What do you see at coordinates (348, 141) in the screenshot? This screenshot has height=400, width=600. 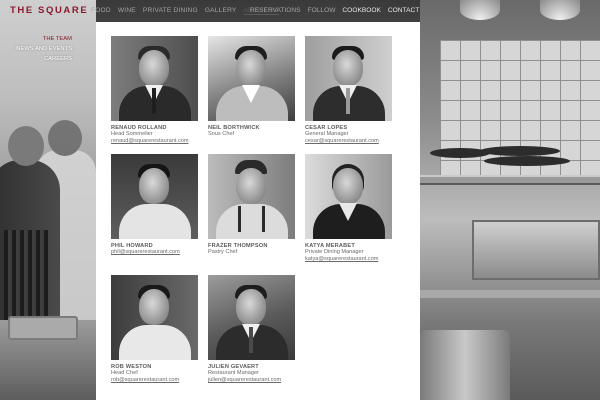 I see `team-member-email-link: cesar@squarerestaurant.com` at bounding box center [348, 141].